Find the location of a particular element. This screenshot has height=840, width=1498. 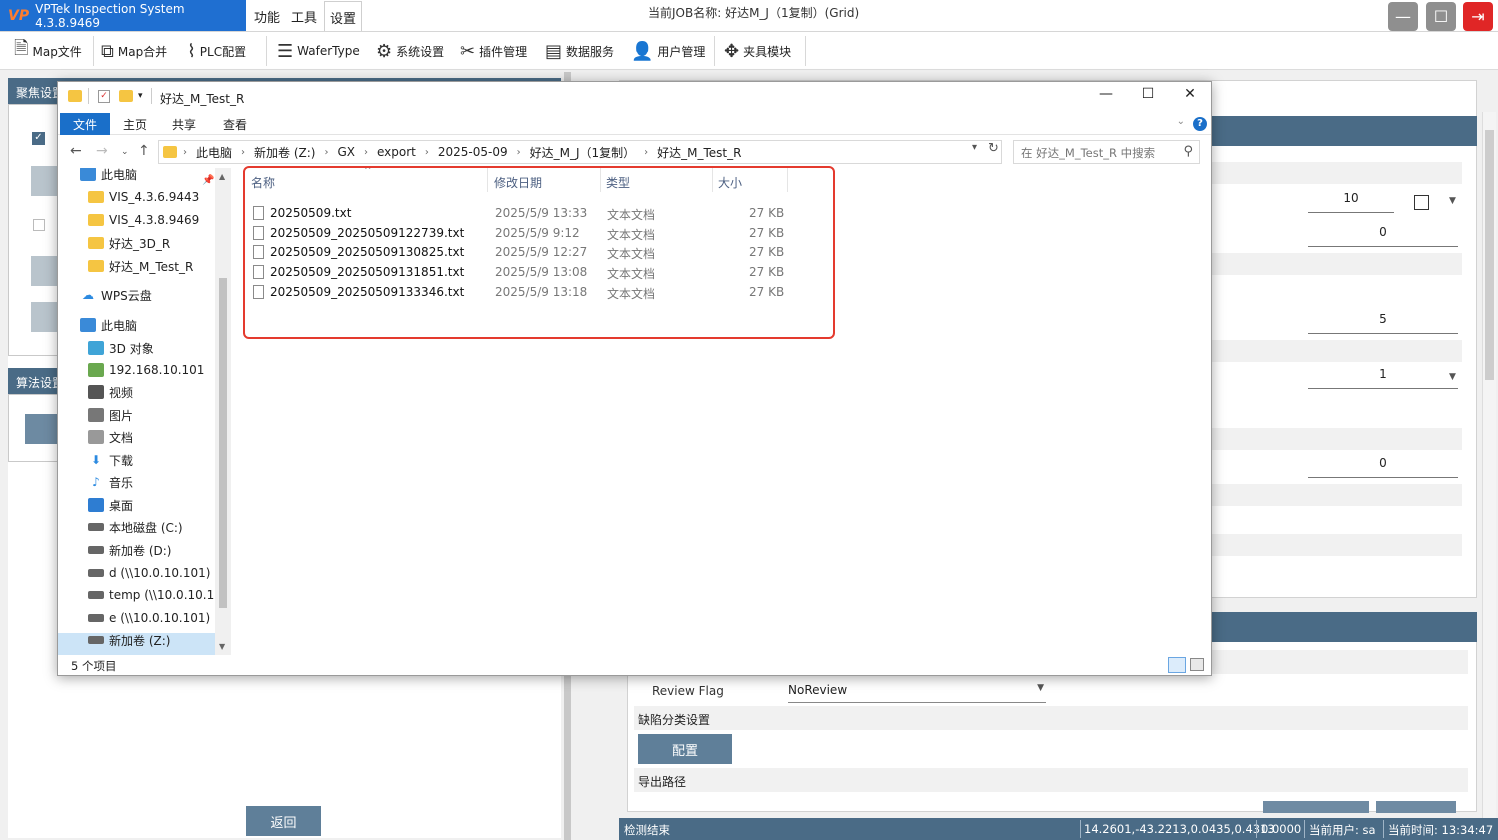

nav-item: 文档 is located at coordinates (159, 437).